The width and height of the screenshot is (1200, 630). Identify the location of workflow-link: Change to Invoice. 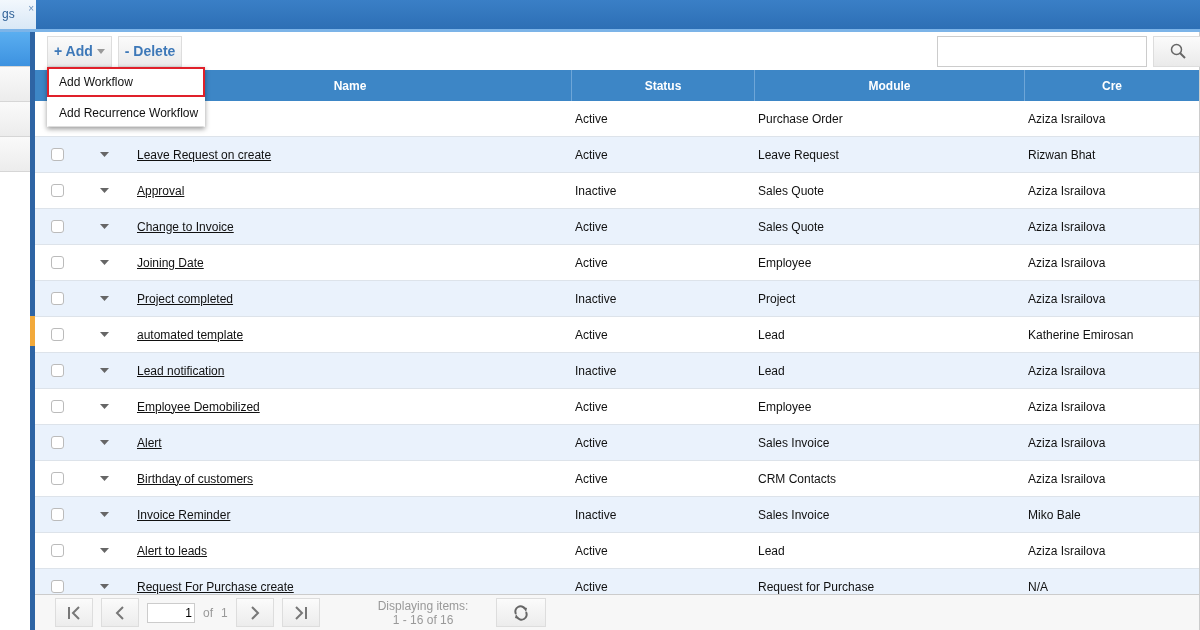
(181, 226).